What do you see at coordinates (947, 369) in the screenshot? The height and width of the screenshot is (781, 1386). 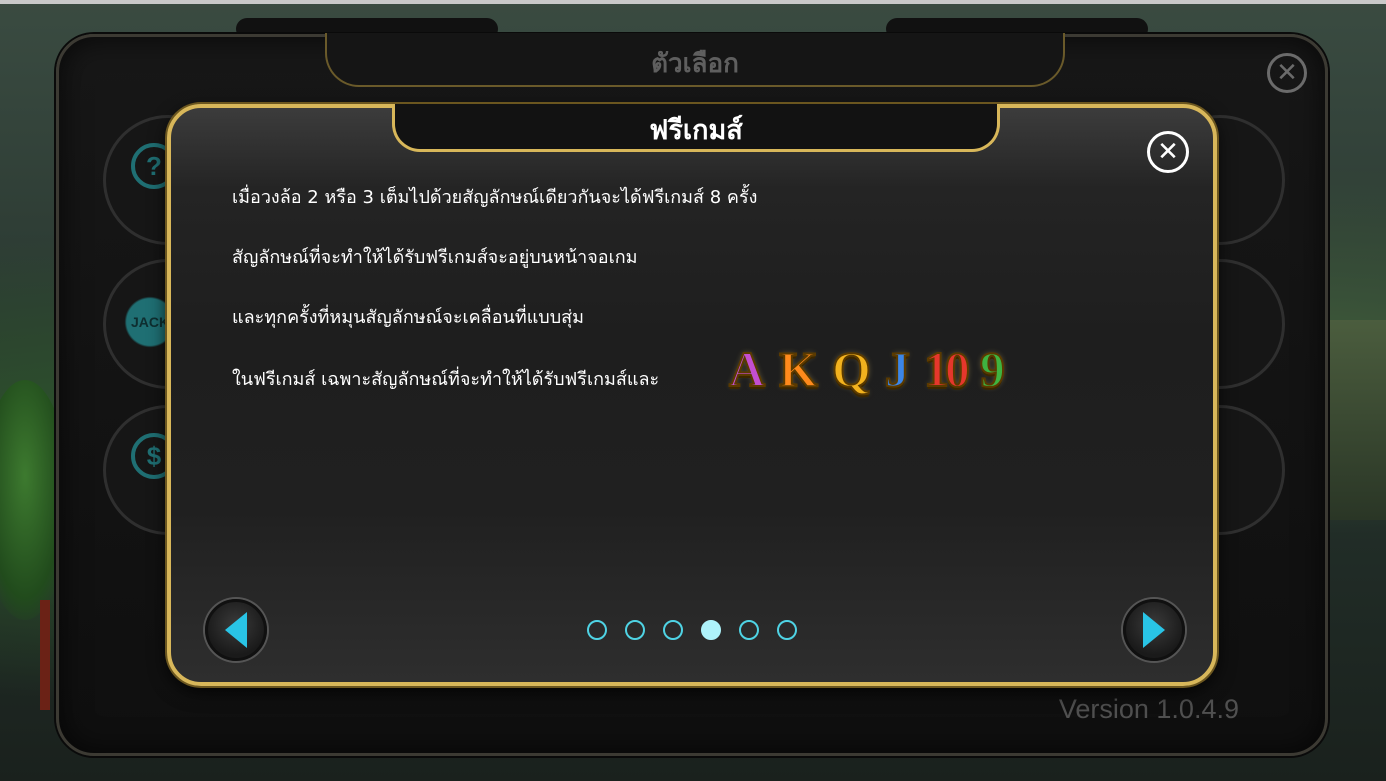 I see `symbol-10: 10` at bounding box center [947, 369].